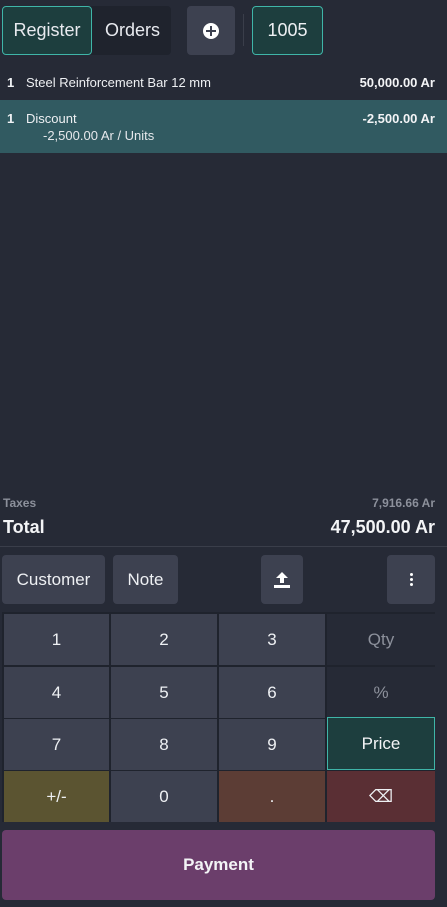 Image resolution: width=447 pixels, height=907 pixels. Describe the element at coordinates (272, 692) in the screenshot. I see `numpad-key-6: 6` at that location.